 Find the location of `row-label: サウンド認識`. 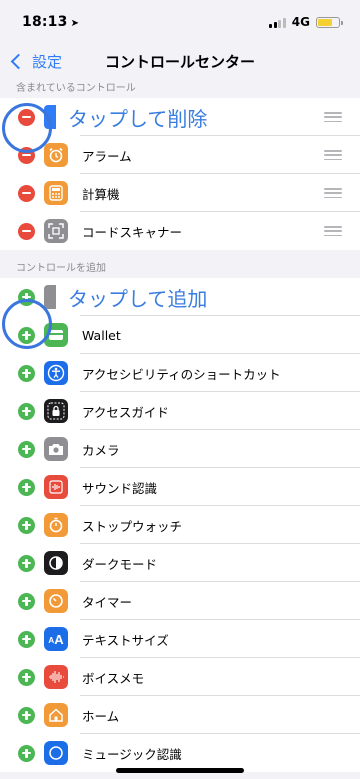

row-label: サウンド認識 is located at coordinates (120, 488).